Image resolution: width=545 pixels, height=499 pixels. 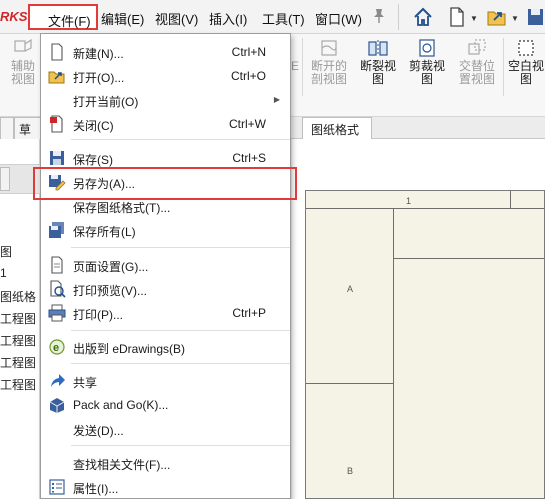 What do you see at coordinates (337, 128) in the screenshot?
I see `tab-sheet-format: 图纸格式` at bounding box center [337, 128].